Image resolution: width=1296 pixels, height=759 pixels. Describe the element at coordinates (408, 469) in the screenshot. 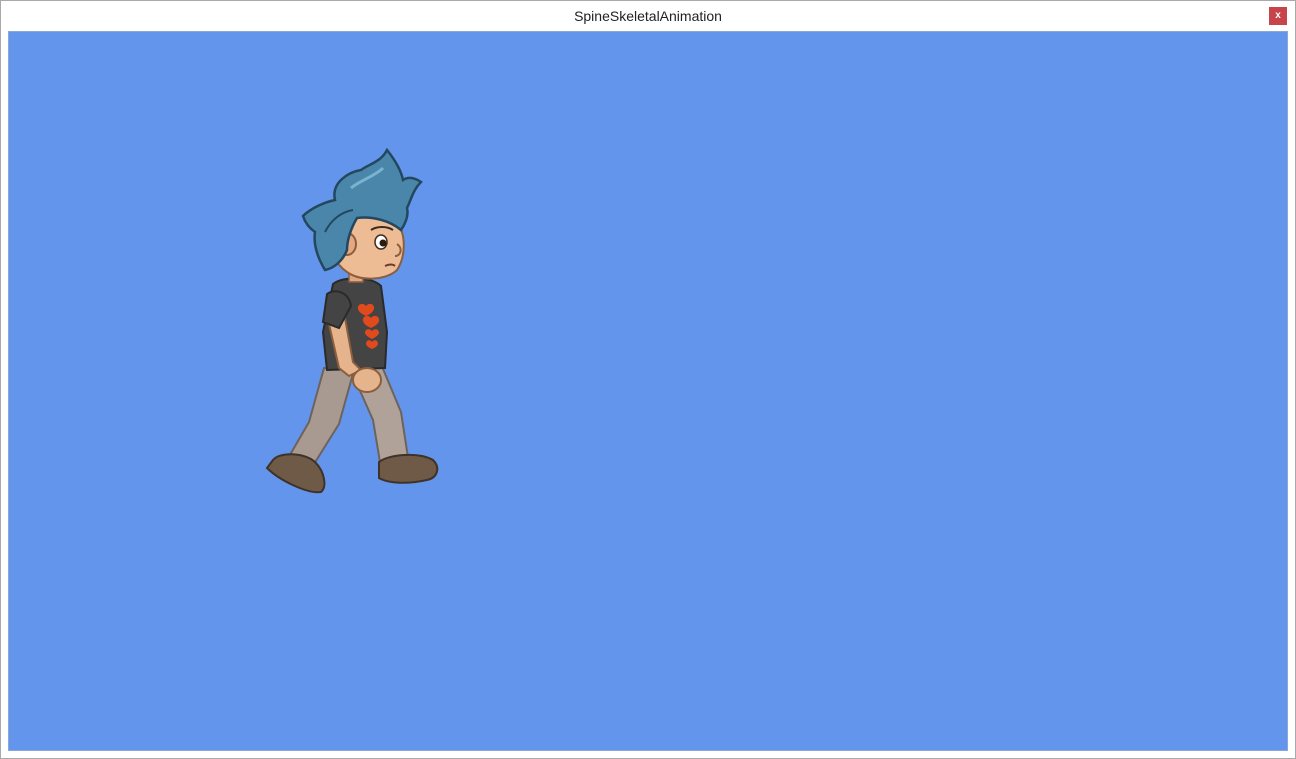

I see `front-shoe` at that location.